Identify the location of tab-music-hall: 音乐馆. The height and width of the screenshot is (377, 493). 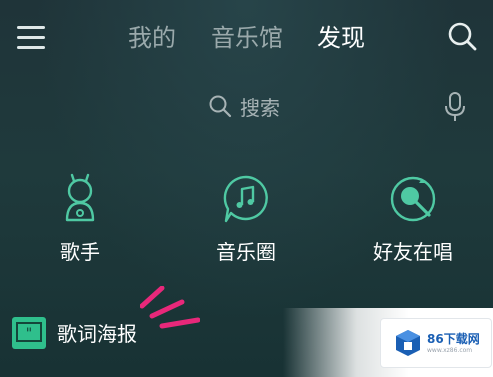
(247, 38).